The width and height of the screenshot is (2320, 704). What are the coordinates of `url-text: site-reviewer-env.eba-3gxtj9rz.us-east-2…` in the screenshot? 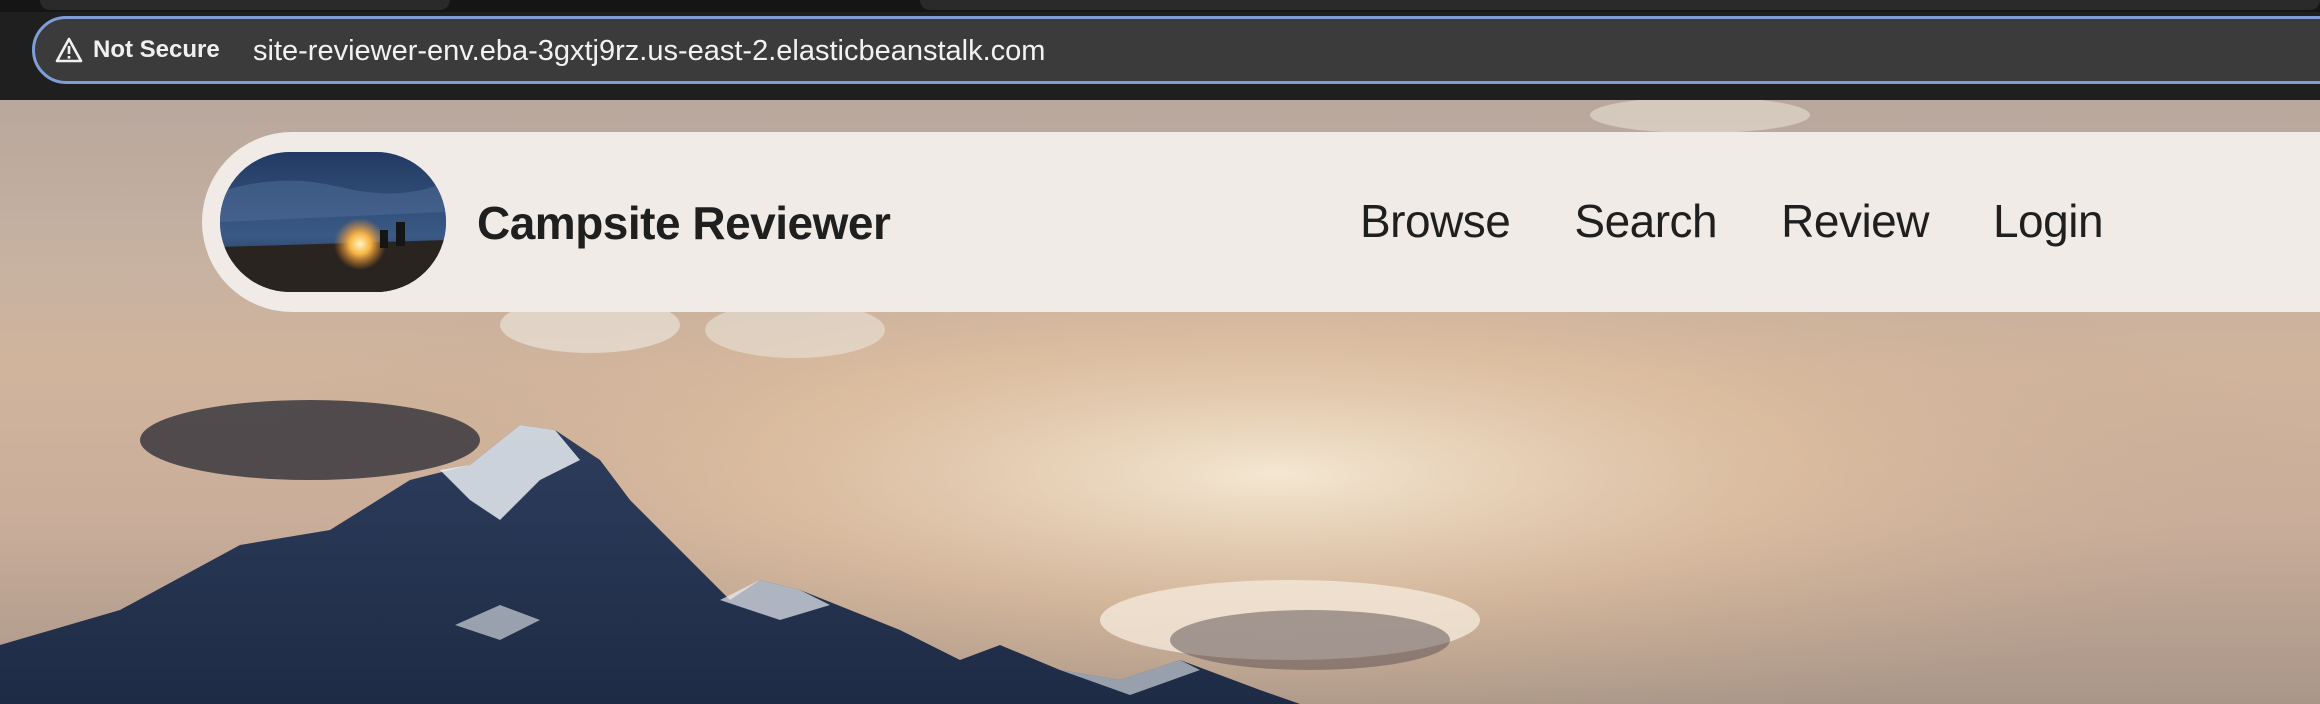 It's located at (649, 51).